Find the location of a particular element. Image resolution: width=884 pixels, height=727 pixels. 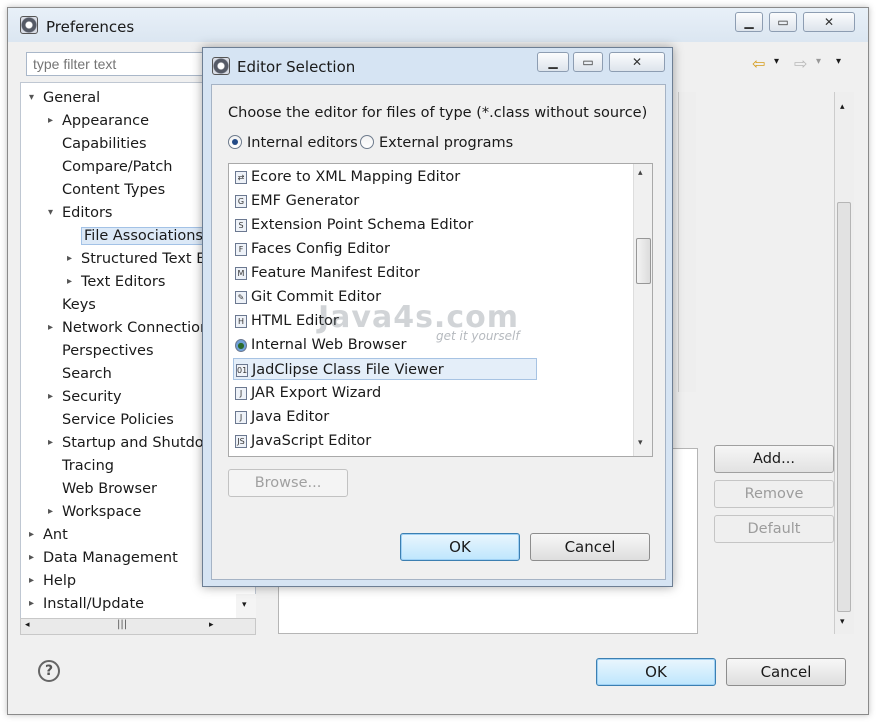

forward-arrow-icon: ⇨ is located at coordinates (800, 63).